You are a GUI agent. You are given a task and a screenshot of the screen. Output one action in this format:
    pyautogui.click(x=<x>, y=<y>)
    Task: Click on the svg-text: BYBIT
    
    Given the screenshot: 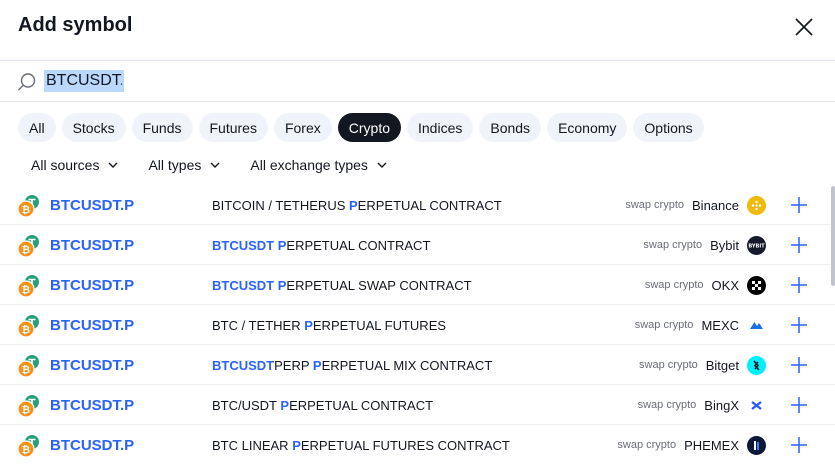 What is the action you would take?
    pyautogui.click(x=756, y=246)
    